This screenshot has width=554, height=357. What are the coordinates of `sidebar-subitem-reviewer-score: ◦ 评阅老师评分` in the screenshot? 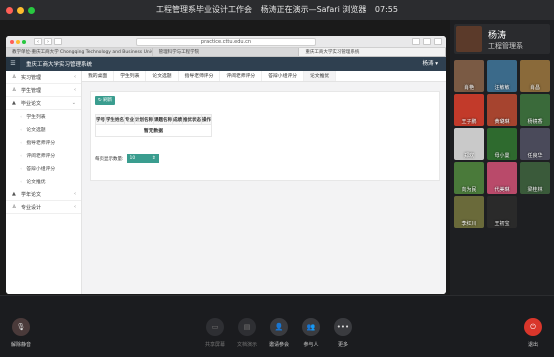 It's located at (43, 155).